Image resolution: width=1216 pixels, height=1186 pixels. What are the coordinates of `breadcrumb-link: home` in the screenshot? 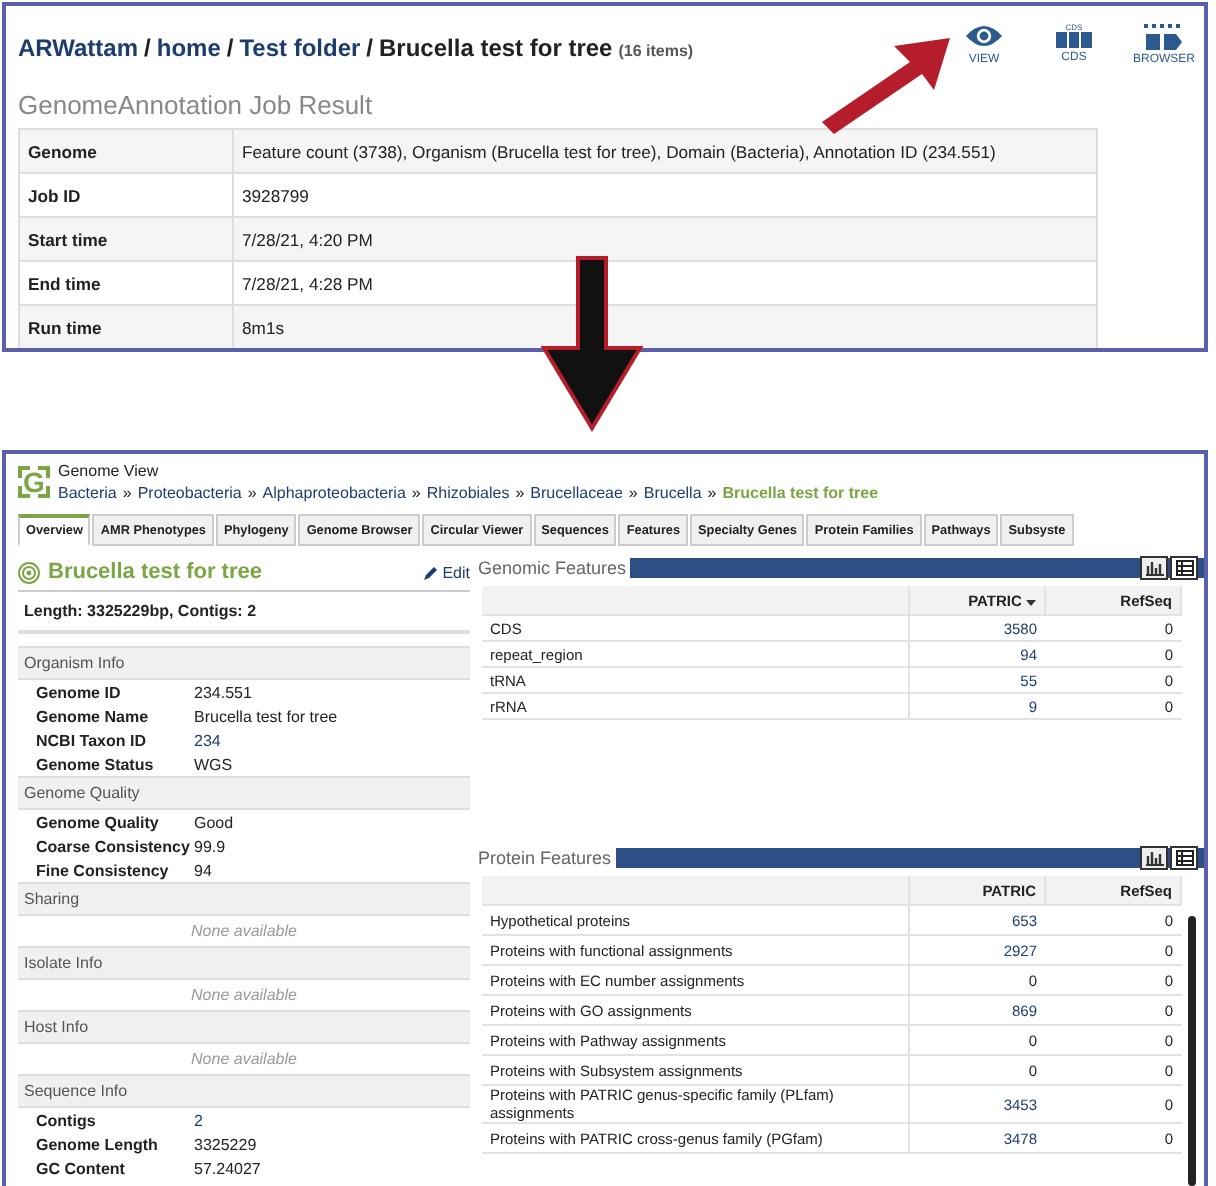 It's located at (188, 48).